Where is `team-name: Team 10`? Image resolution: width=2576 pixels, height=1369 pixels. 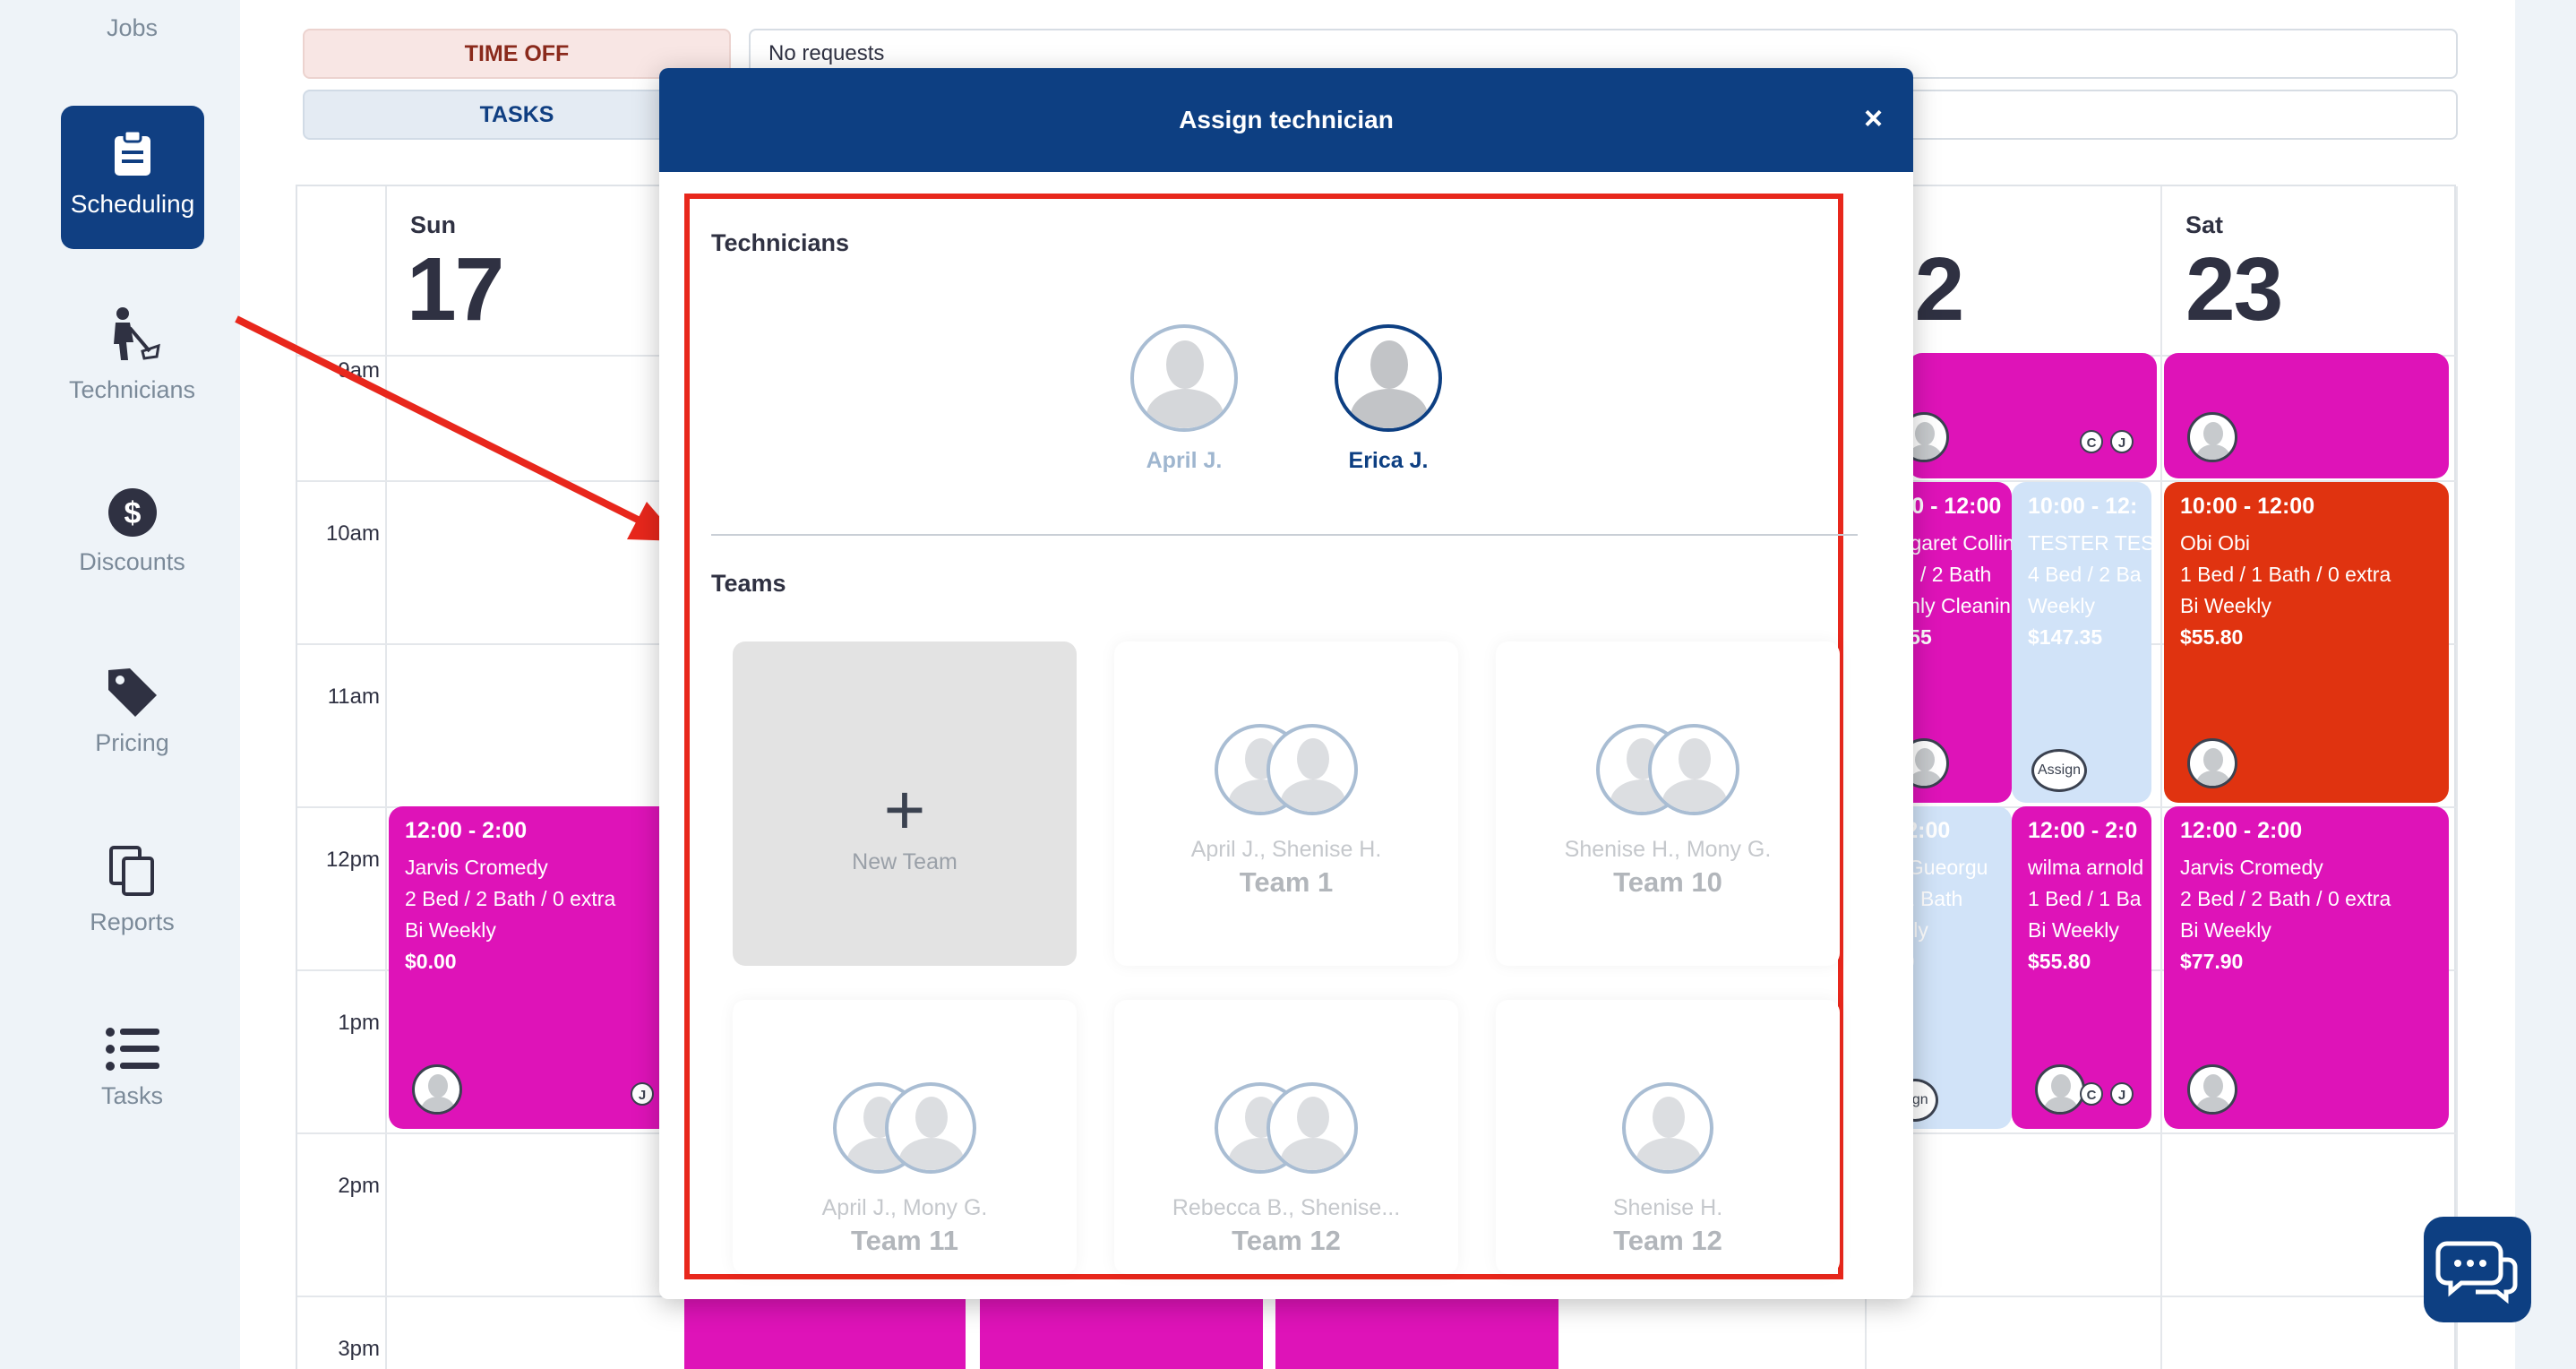
team-name: Team 10 is located at coordinates (1667, 882).